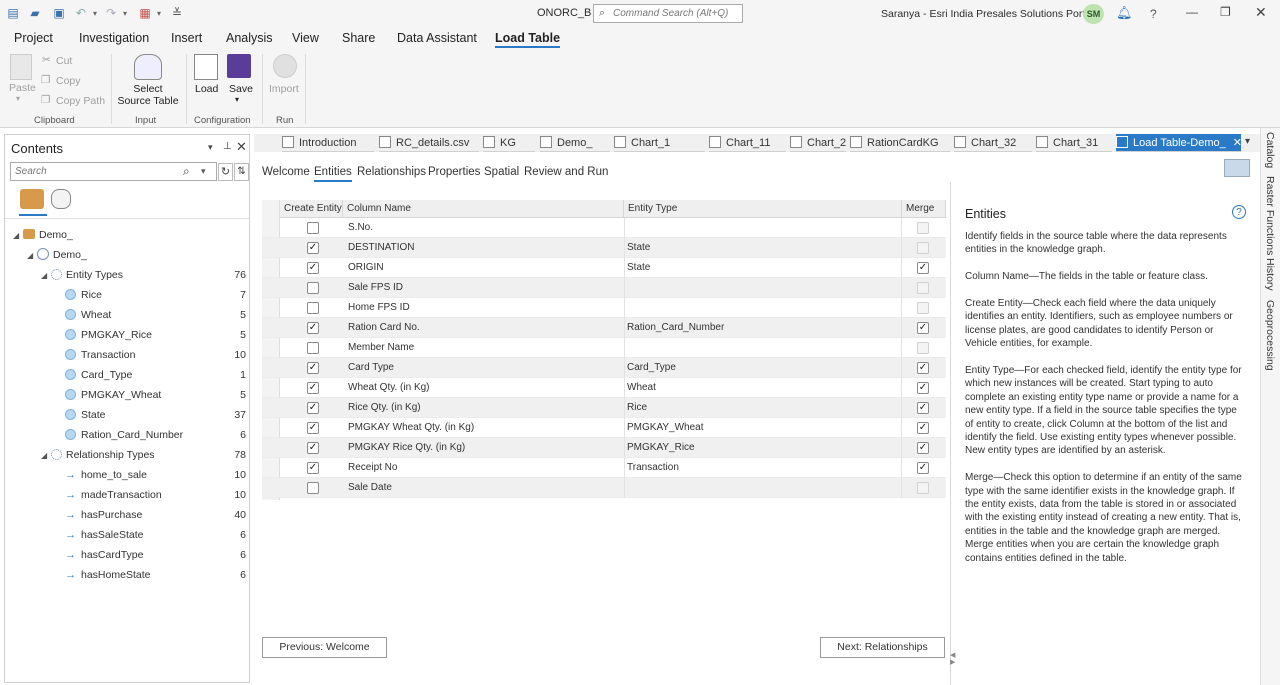 The image size is (1280, 685). Describe the element at coordinates (18, 98) in the screenshot. I see `paste-dropdown-icon: ▾` at that location.